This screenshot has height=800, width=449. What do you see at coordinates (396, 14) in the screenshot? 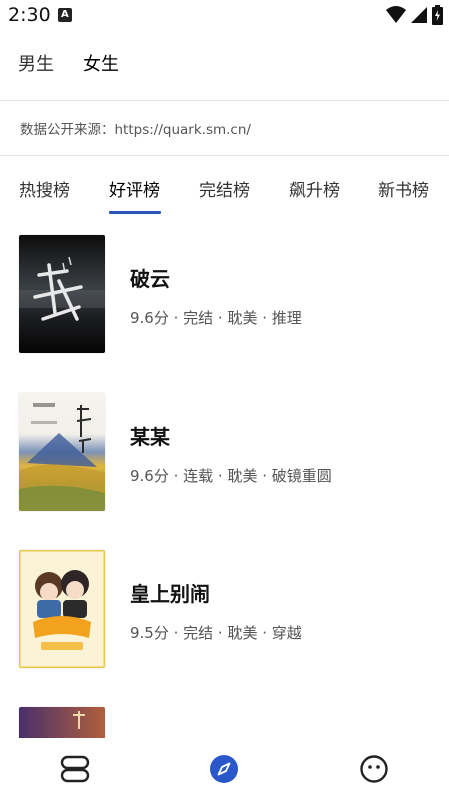
I see `wifi-icon` at bounding box center [396, 14].